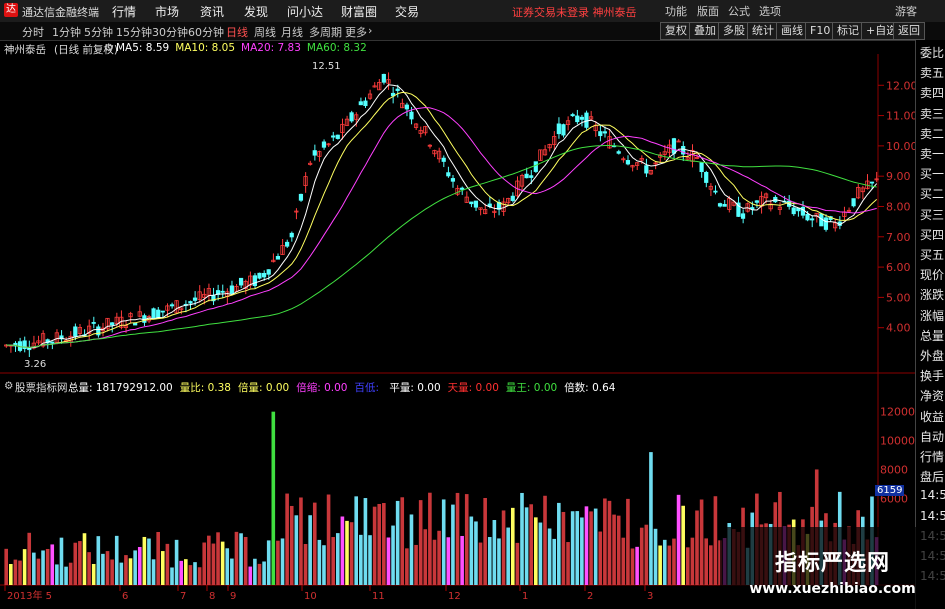 This screenshot has height=609, width=945. I want to click on menu-jiaoyi: 交易, so click(407, 11).